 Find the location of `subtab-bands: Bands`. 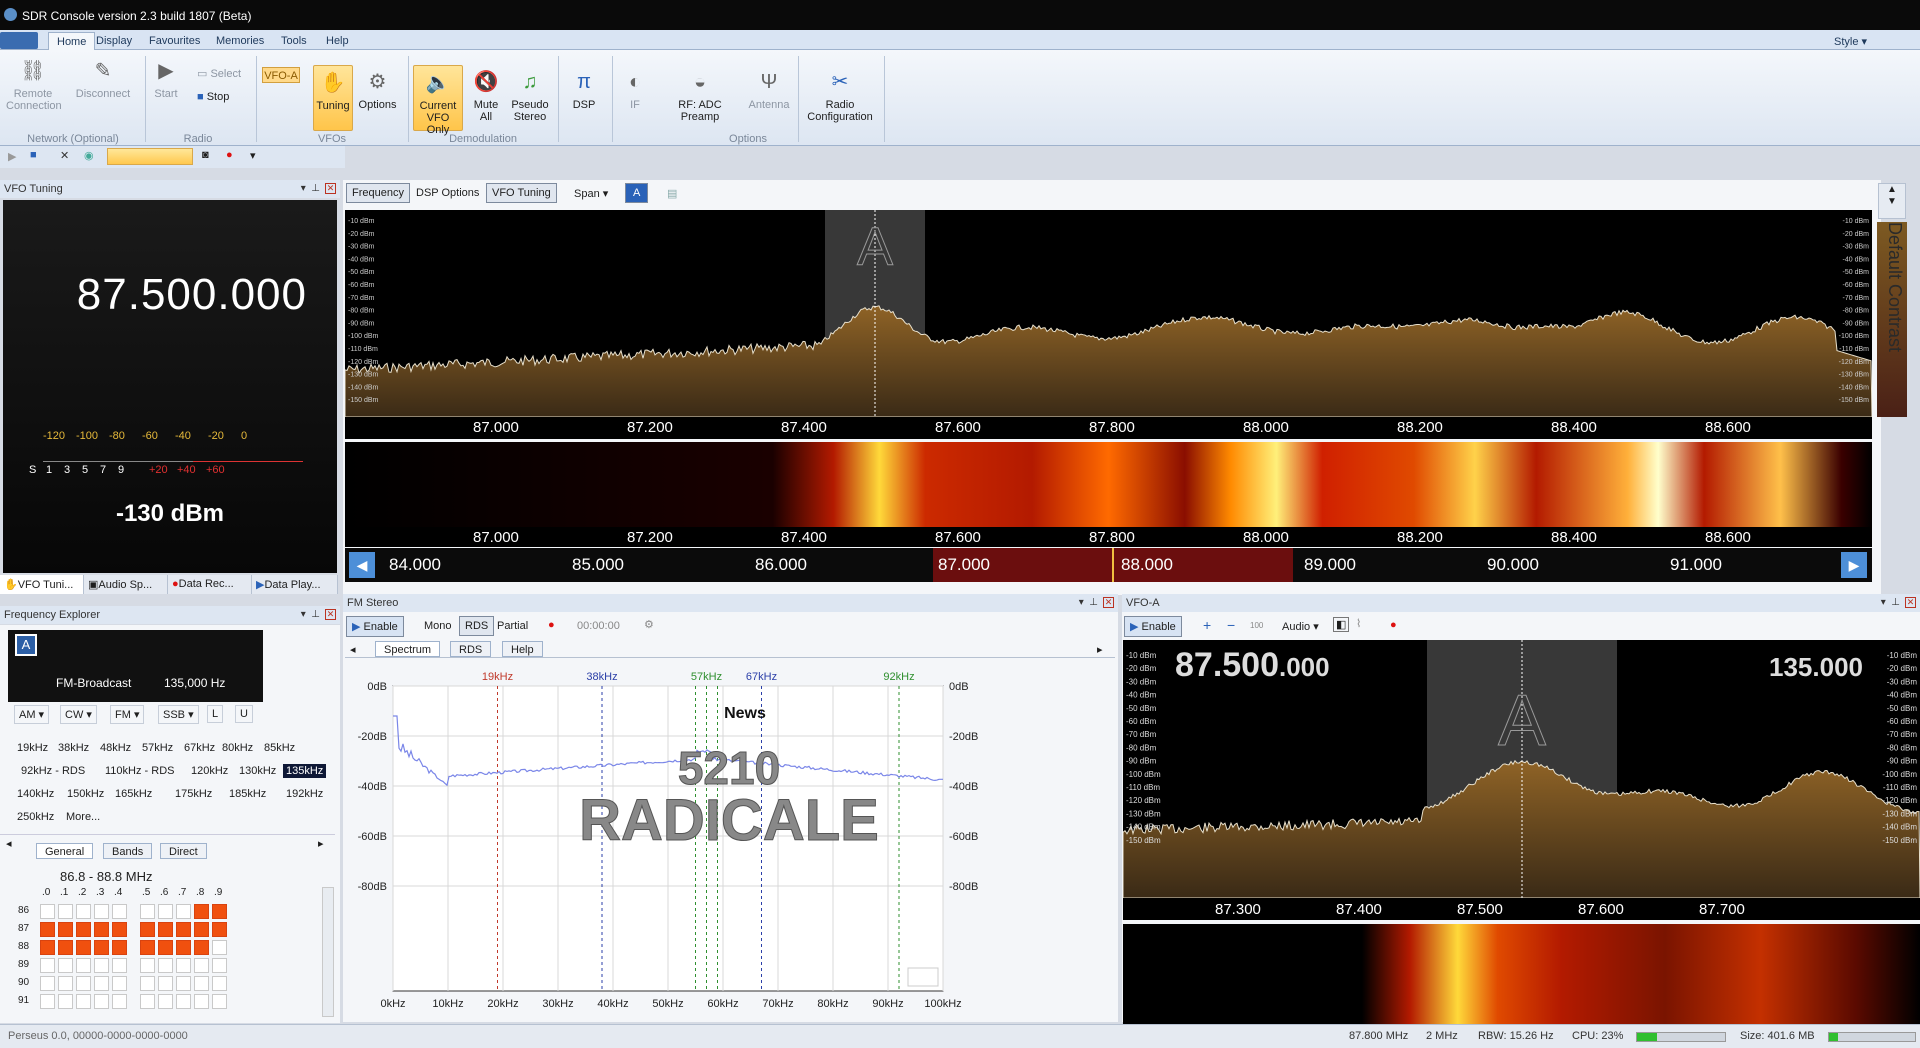

subtab-bands: Bands is located at coordinates (128, 851).